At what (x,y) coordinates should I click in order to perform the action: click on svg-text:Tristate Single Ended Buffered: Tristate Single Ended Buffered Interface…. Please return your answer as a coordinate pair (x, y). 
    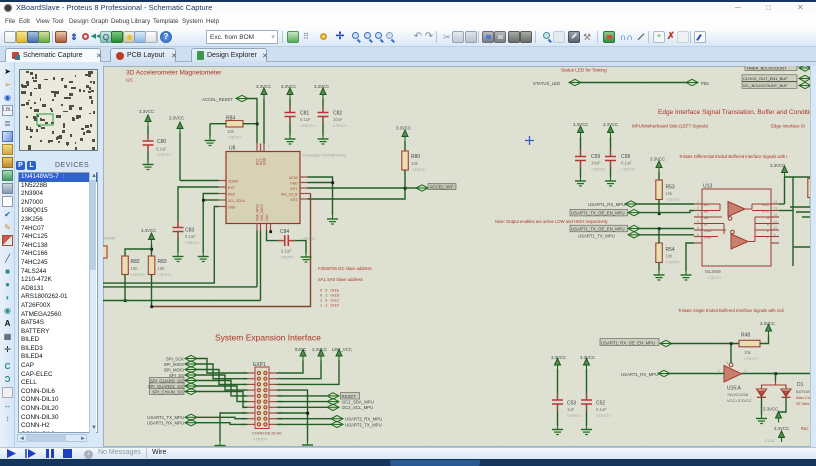
    Looking at the image, I should click on (731, 310).